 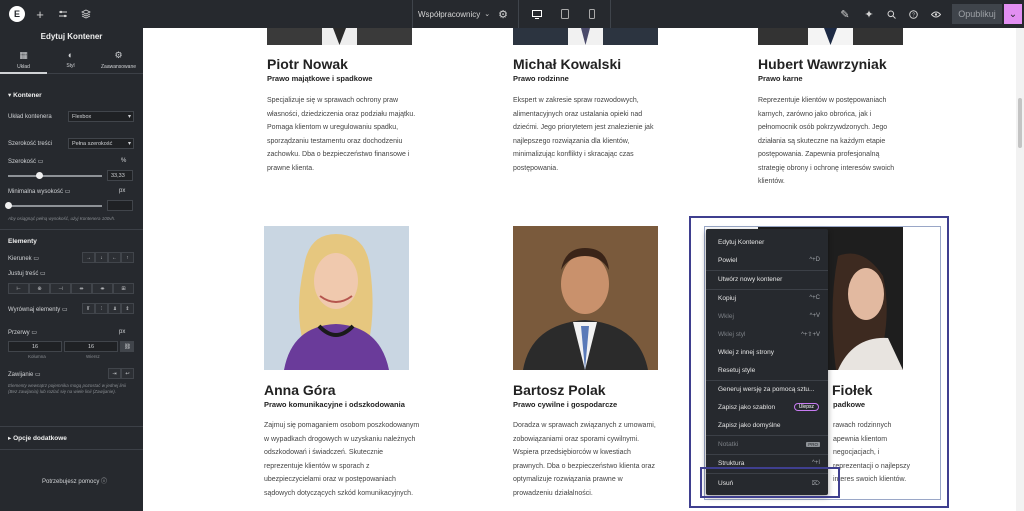 I want to click on link-icon: ⛓, so click(x=127, y=346).